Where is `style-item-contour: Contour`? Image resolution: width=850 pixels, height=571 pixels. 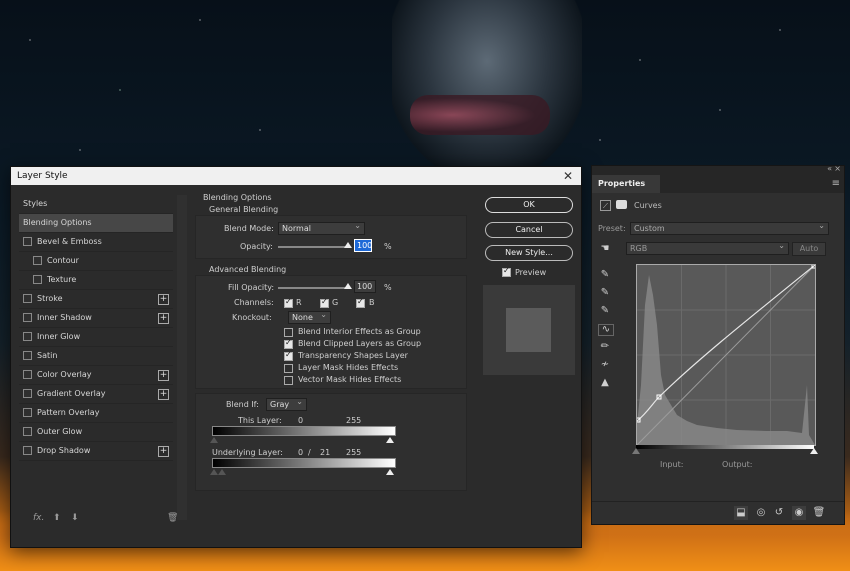
style-item-contour: Contour is located at coordinates (96, 261).